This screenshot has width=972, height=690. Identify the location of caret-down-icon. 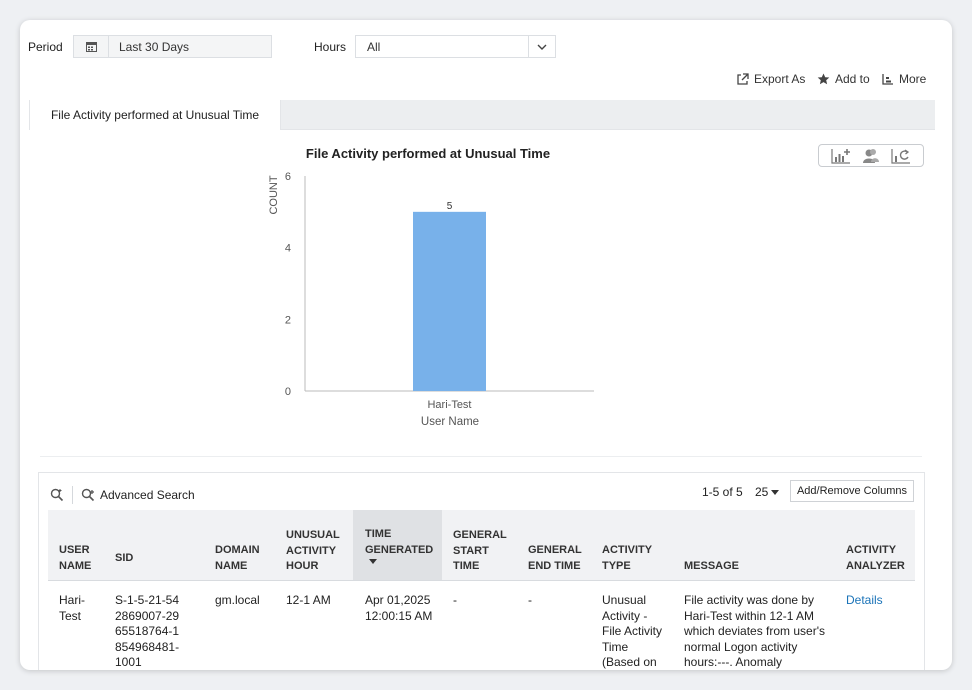
(775, 492).